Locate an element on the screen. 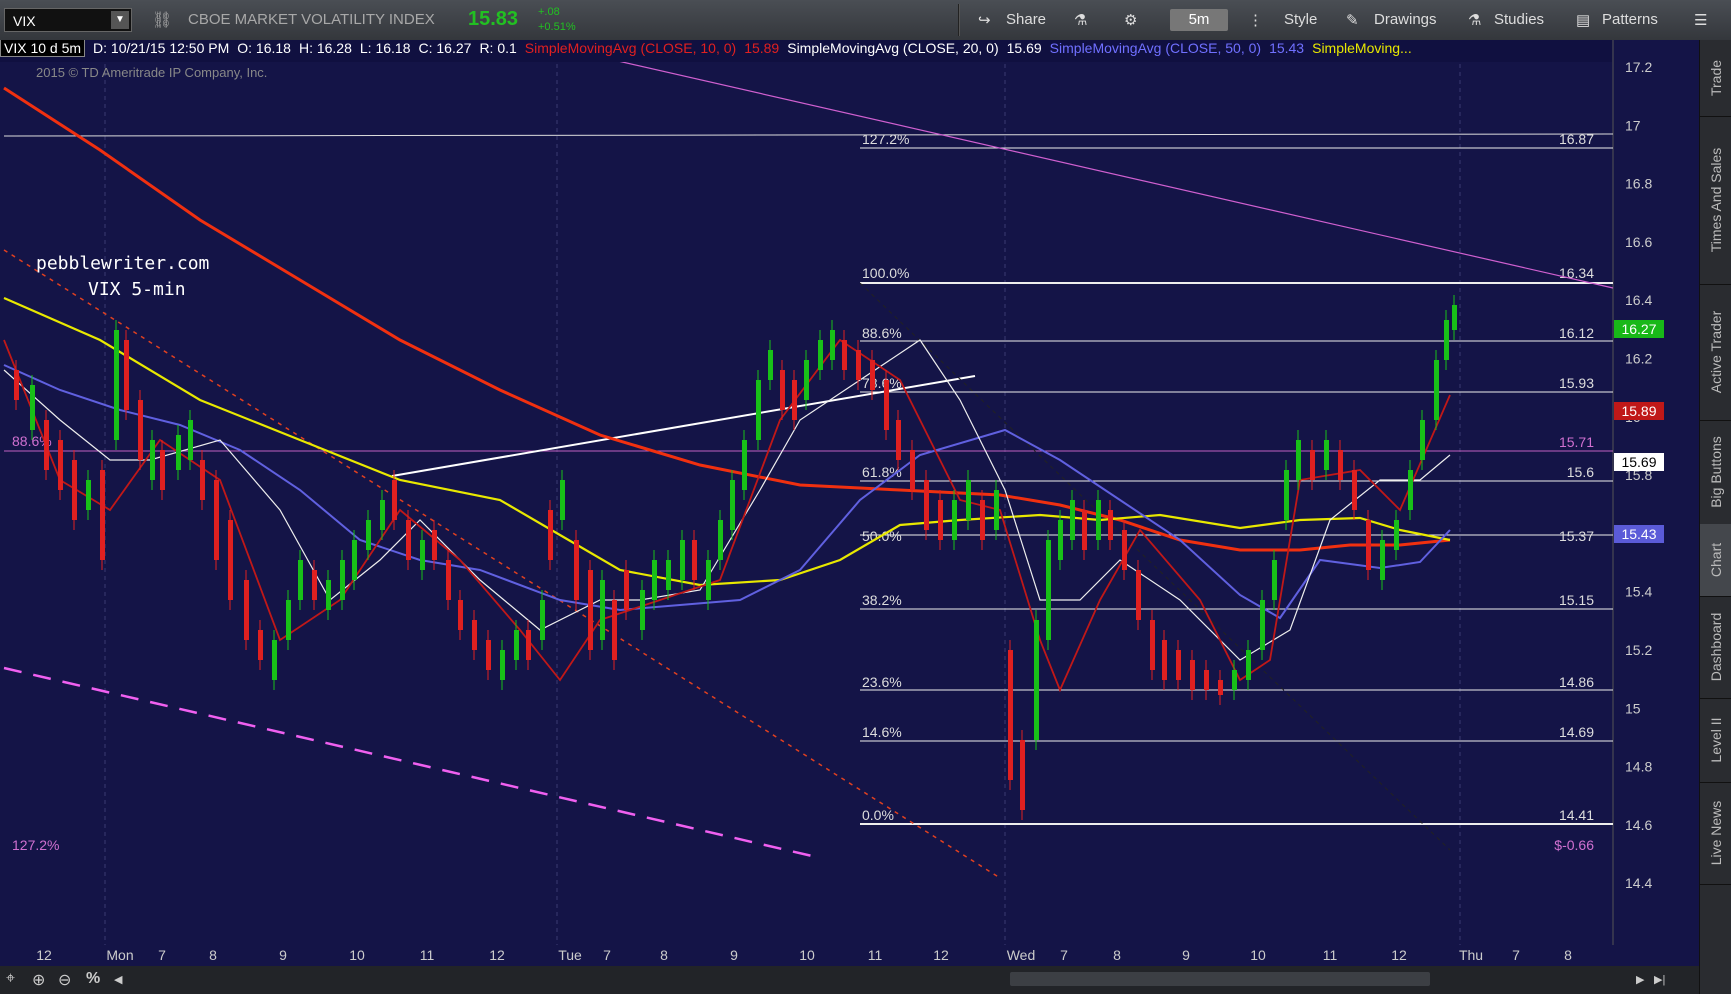 The image size is (1731, 994). studies-button: Studies is located at coordinates (1519, 19).